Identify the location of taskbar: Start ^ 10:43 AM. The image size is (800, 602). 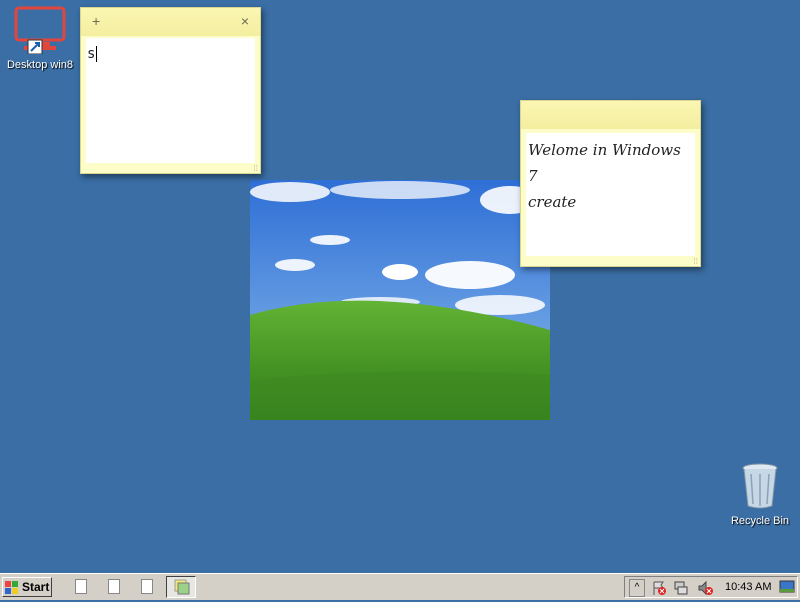
(400, 586).